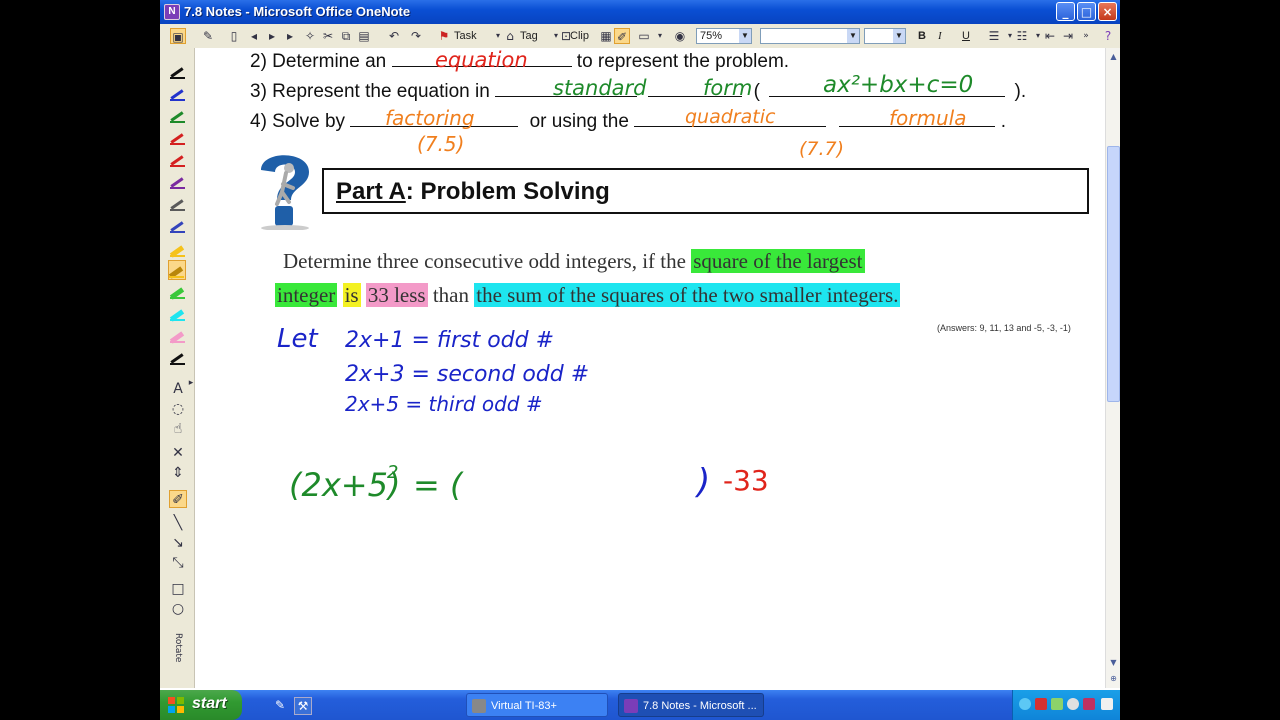  I want to click on highlighter-yellow-selected-icon, so click(177, 270).